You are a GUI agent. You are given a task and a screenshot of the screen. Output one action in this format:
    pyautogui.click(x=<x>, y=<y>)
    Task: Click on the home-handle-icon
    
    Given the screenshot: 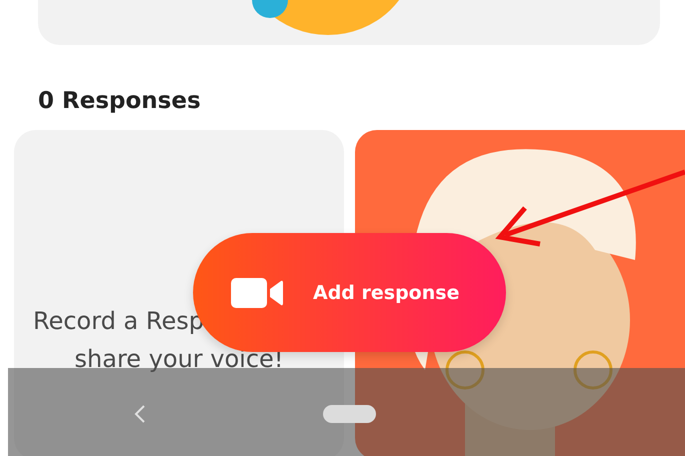 What is the action you would take?
    pyautogui.click(x=349, y=414)
    